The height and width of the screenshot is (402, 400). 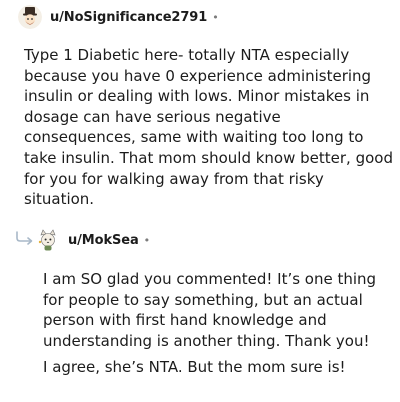 I want to click on reply-author-row: u/MokSea •, so click(x=93, y=240).